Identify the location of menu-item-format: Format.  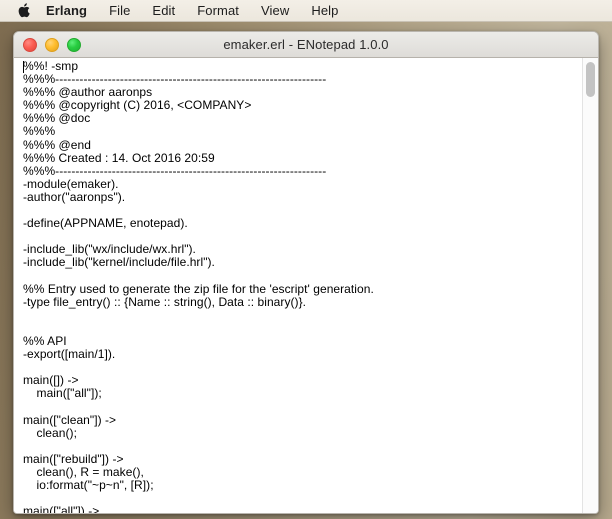
(218, 11).